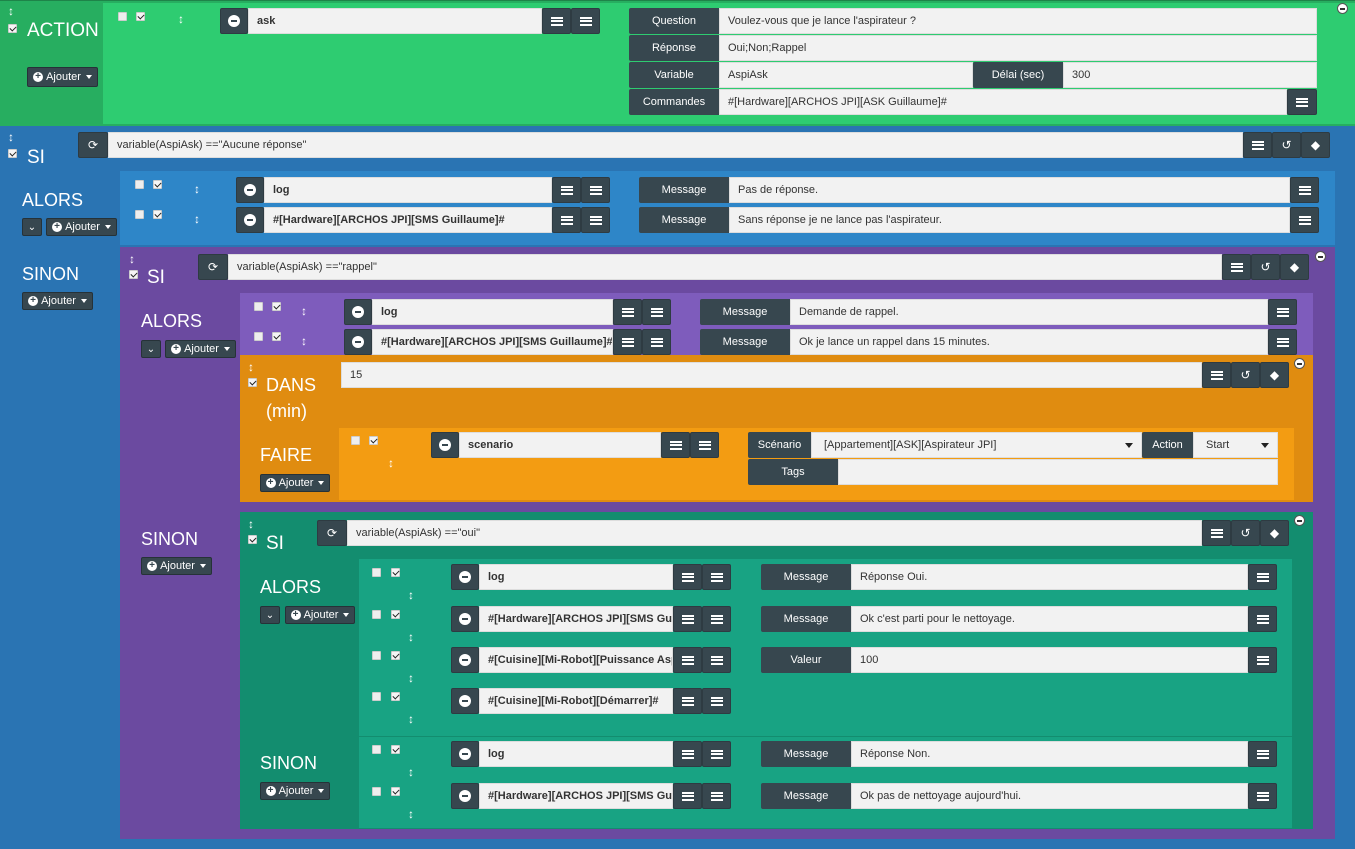 The height and width of the screenshot is (849, 1355). I want to click on dans-value-input: 15, so click(771, 375).